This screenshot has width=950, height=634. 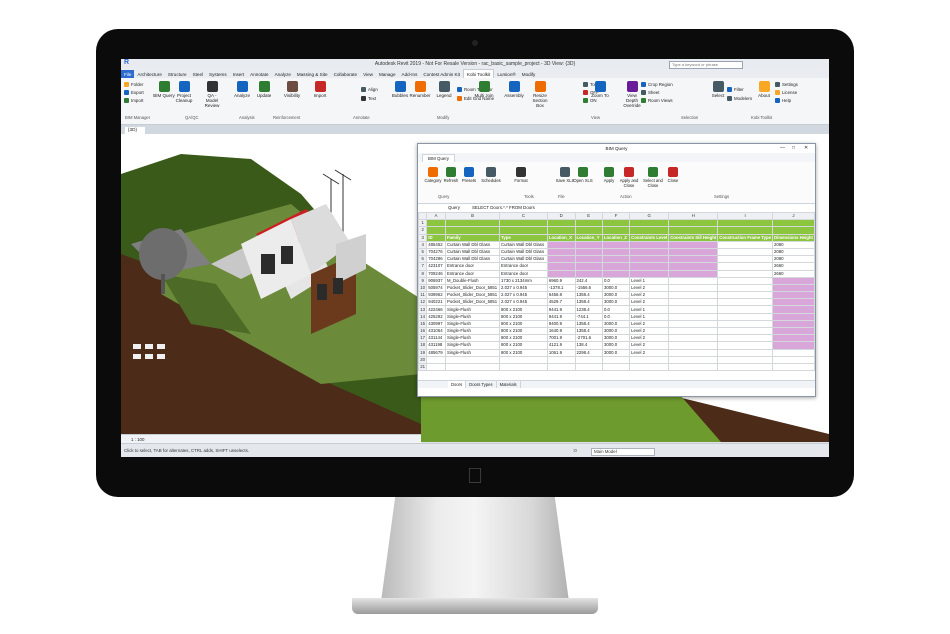 I want to click on presets-button: Presets, so click(x=469, y=175).